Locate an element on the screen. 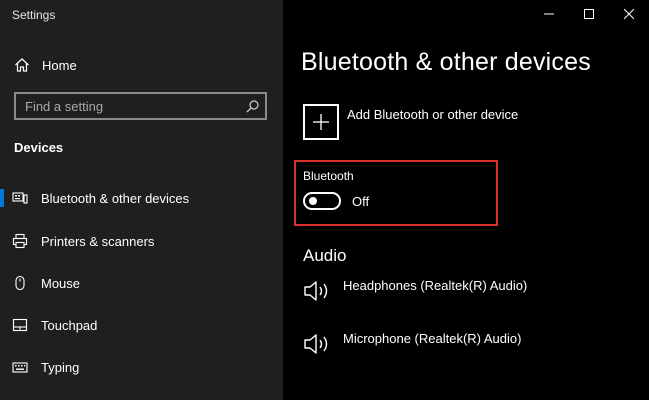 The height and width of the screenshot is (400, 649). app-title: Settings is located at coordinates (34, 15).